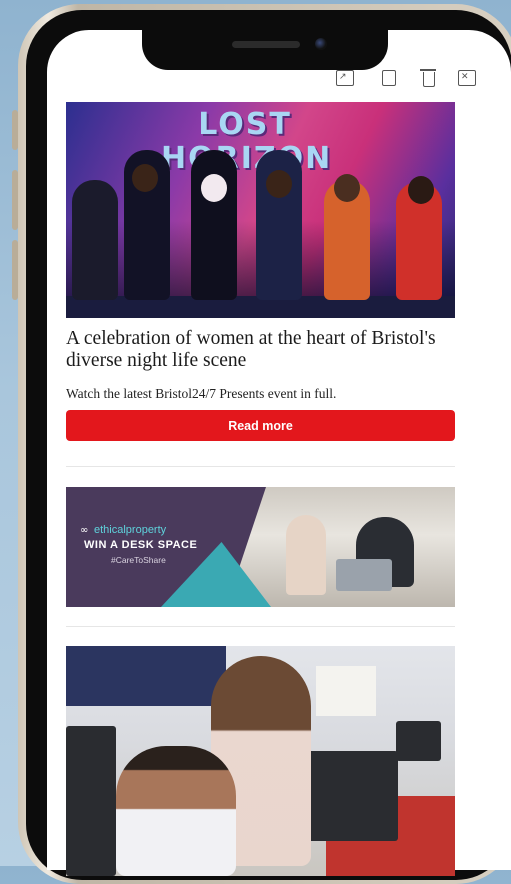  I want to click on ad-brand: ethicalproperty, so click(130, 530).